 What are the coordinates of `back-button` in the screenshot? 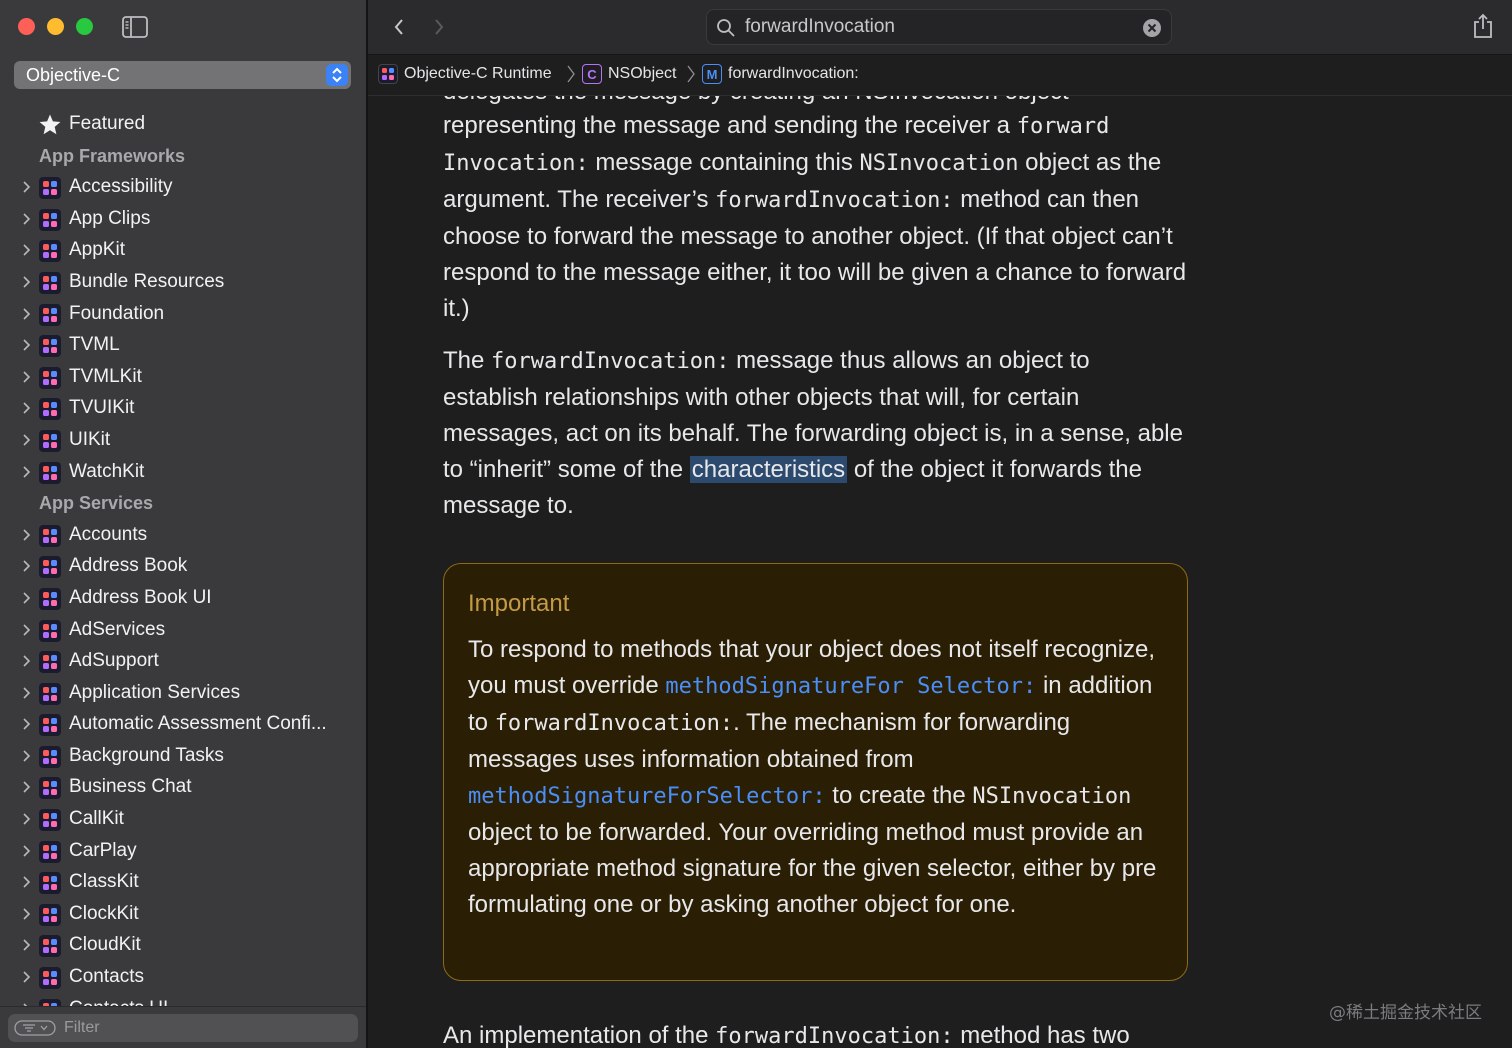 It's located at (399, 27).